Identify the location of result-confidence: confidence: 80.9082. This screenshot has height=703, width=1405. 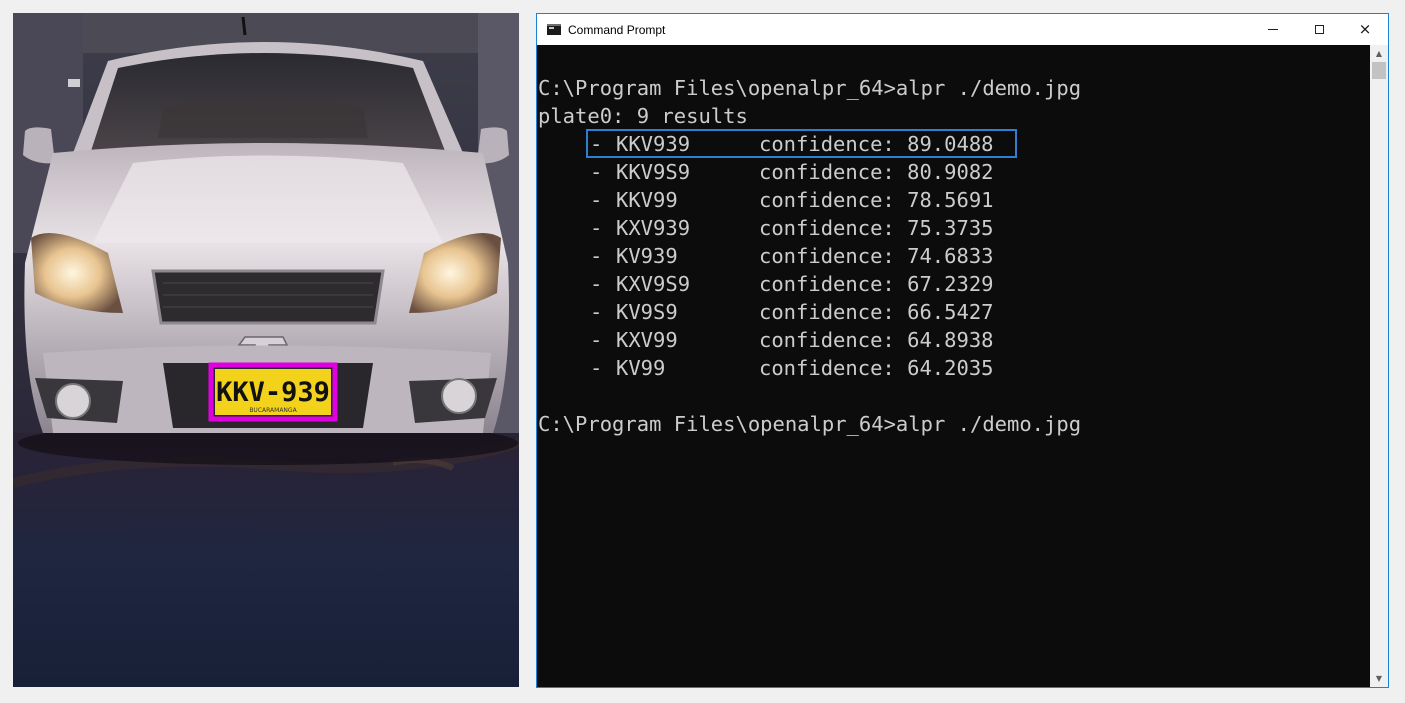
(876, 172).